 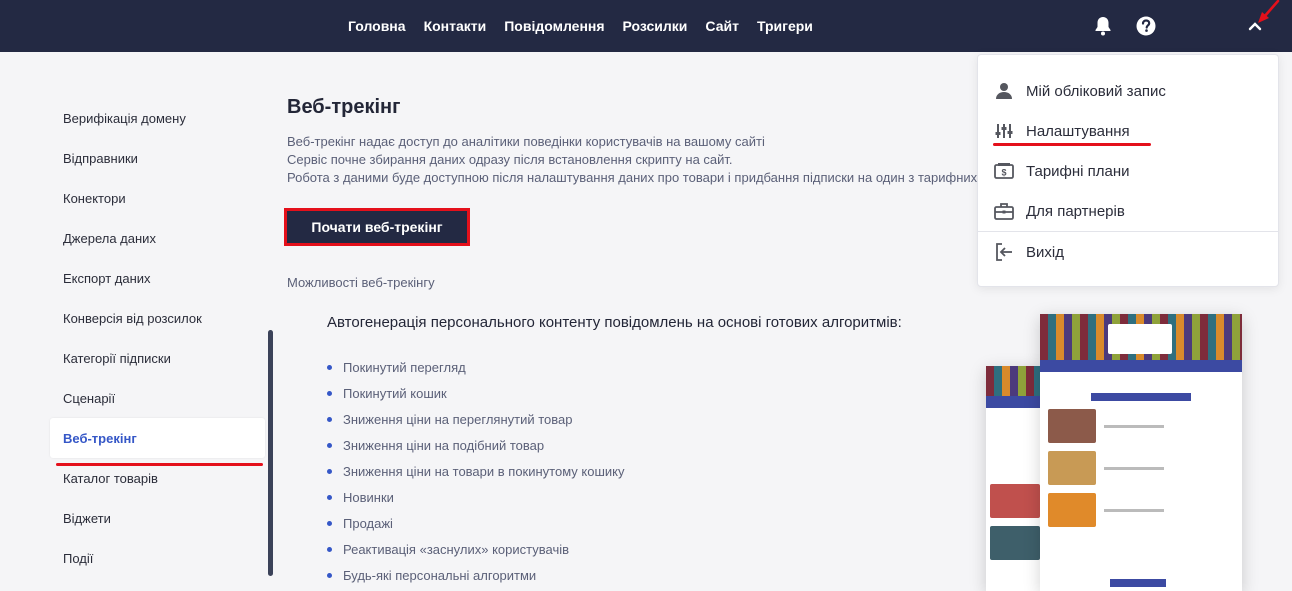 I want to click on email-preview-front, so click(x=1141, y=452).